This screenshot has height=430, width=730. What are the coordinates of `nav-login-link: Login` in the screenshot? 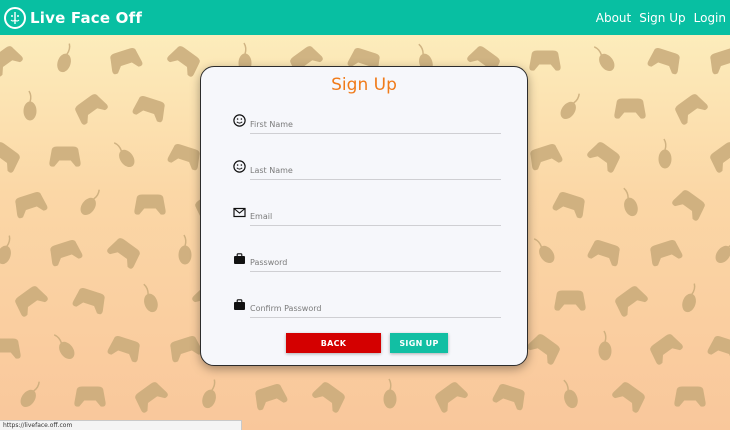 It's located at (710, 18).